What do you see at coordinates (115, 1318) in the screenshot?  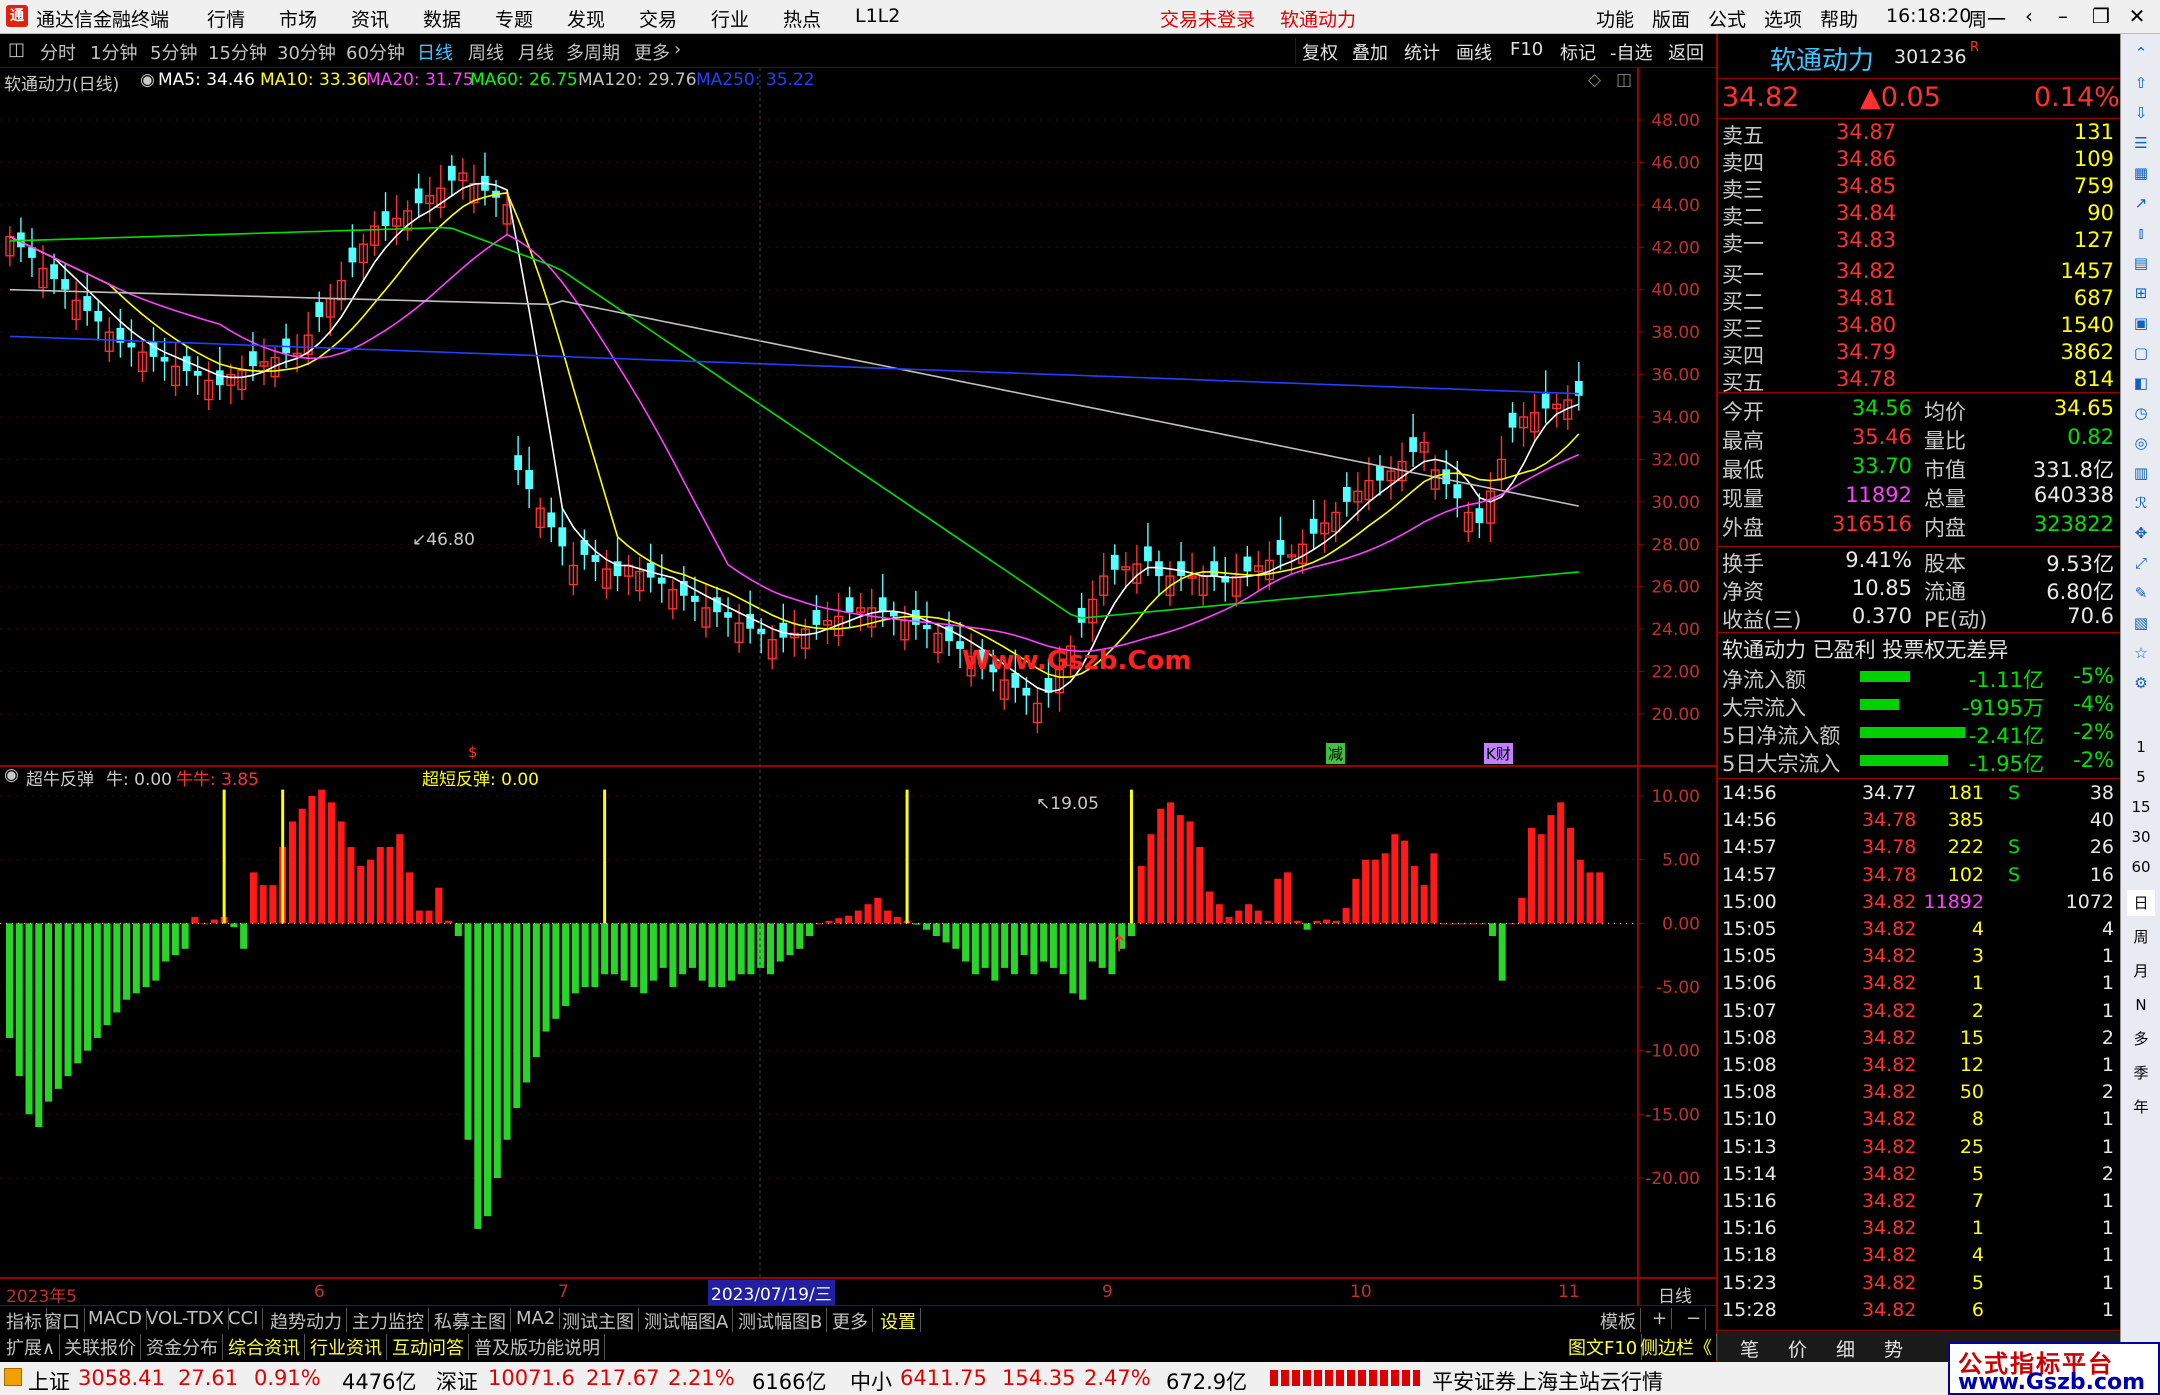 I see `indicator-tab: MACD` at bounding box center [115, 1318].